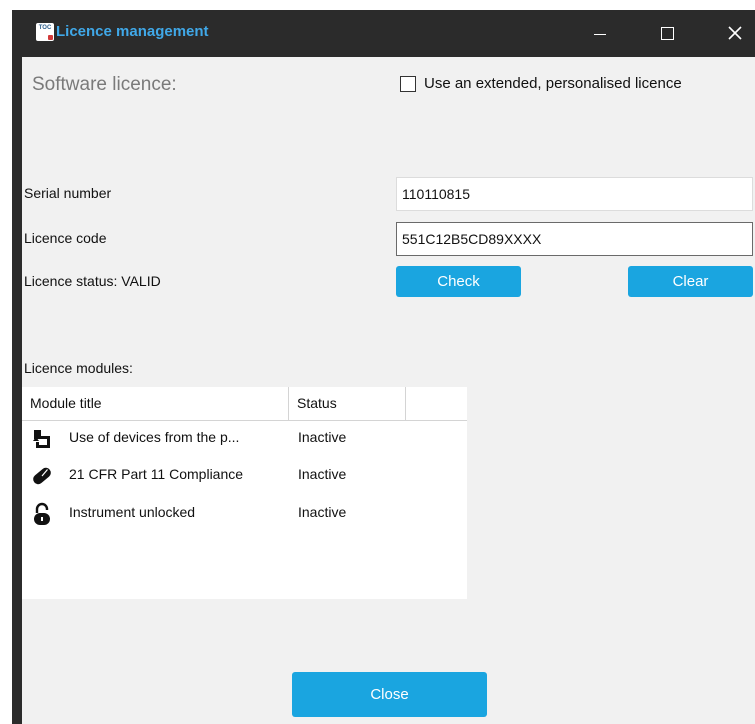 Image resolution: width=755 pixels, height=724 pixels. Describe the element at coordinates (244, 439) in the screenshot. I see `table-row: Use of devices from the p... Inactive` at that location.